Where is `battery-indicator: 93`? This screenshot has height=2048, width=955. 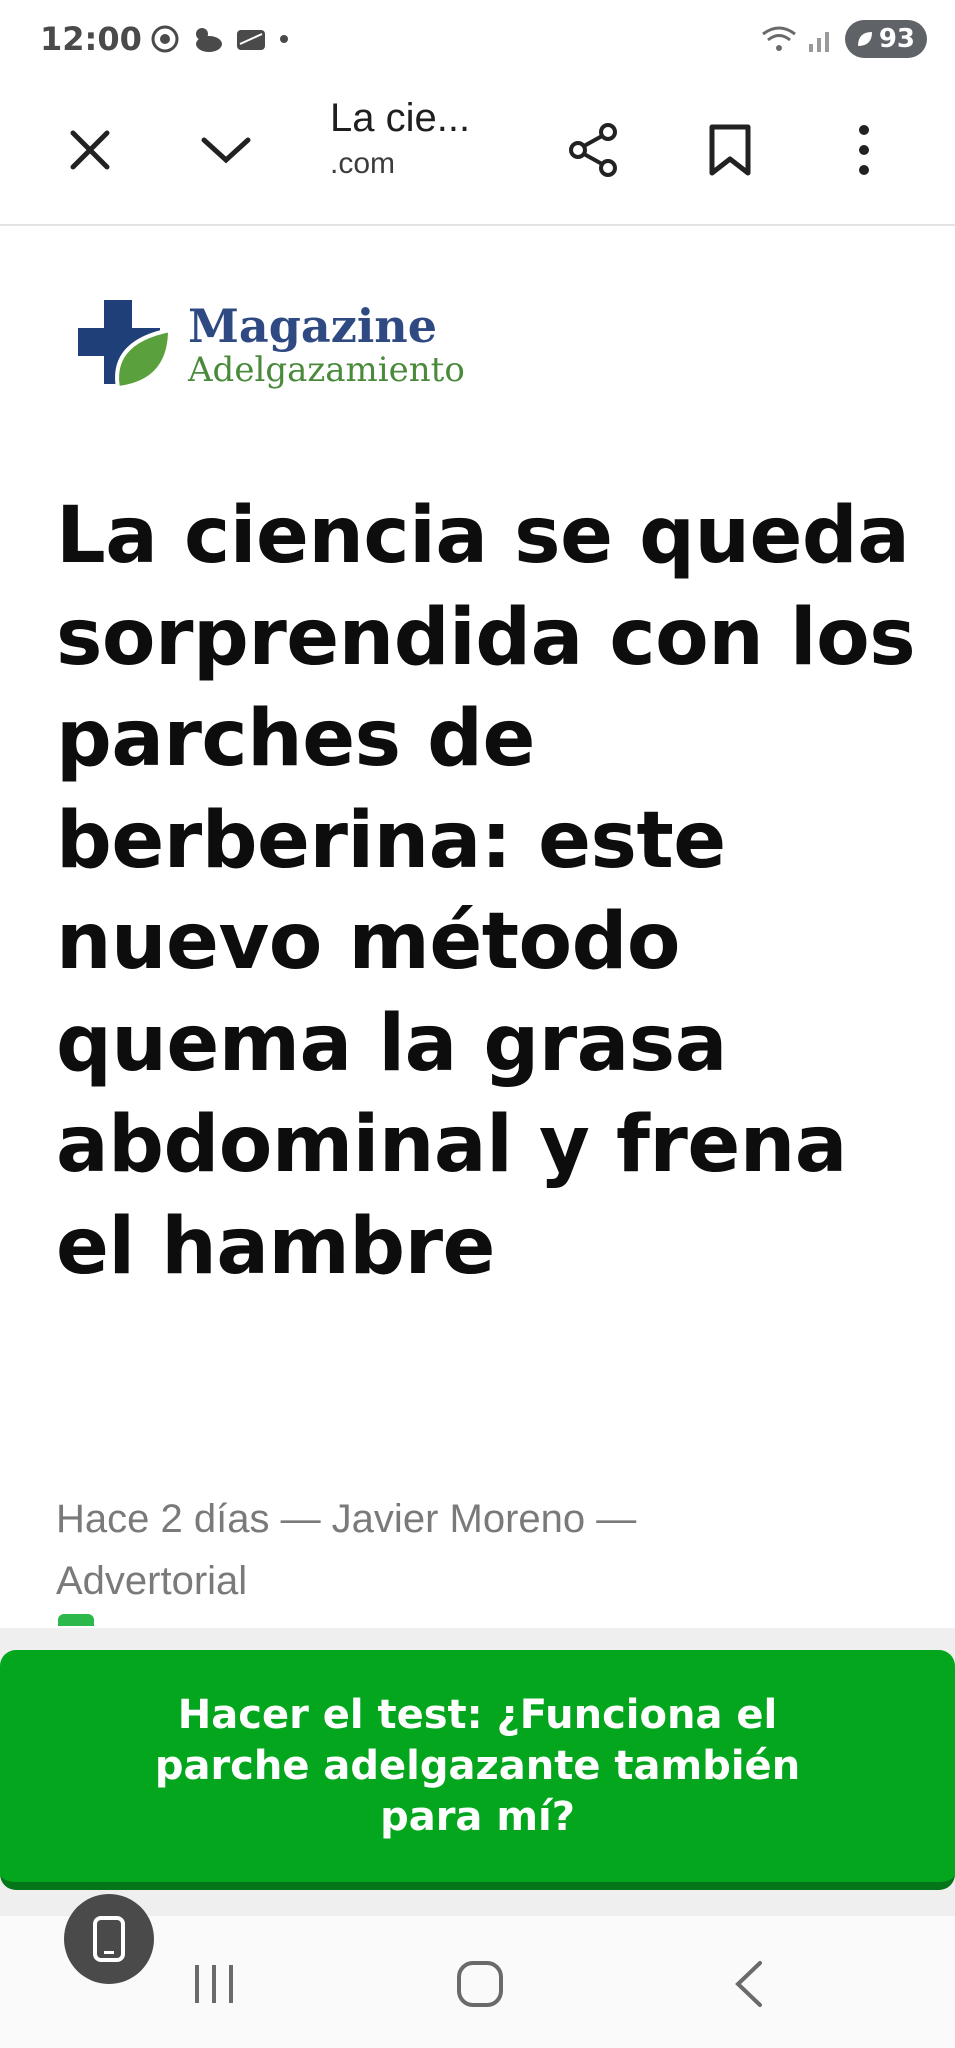 battery-indicator: 93 is located at coordinates (885, 39).